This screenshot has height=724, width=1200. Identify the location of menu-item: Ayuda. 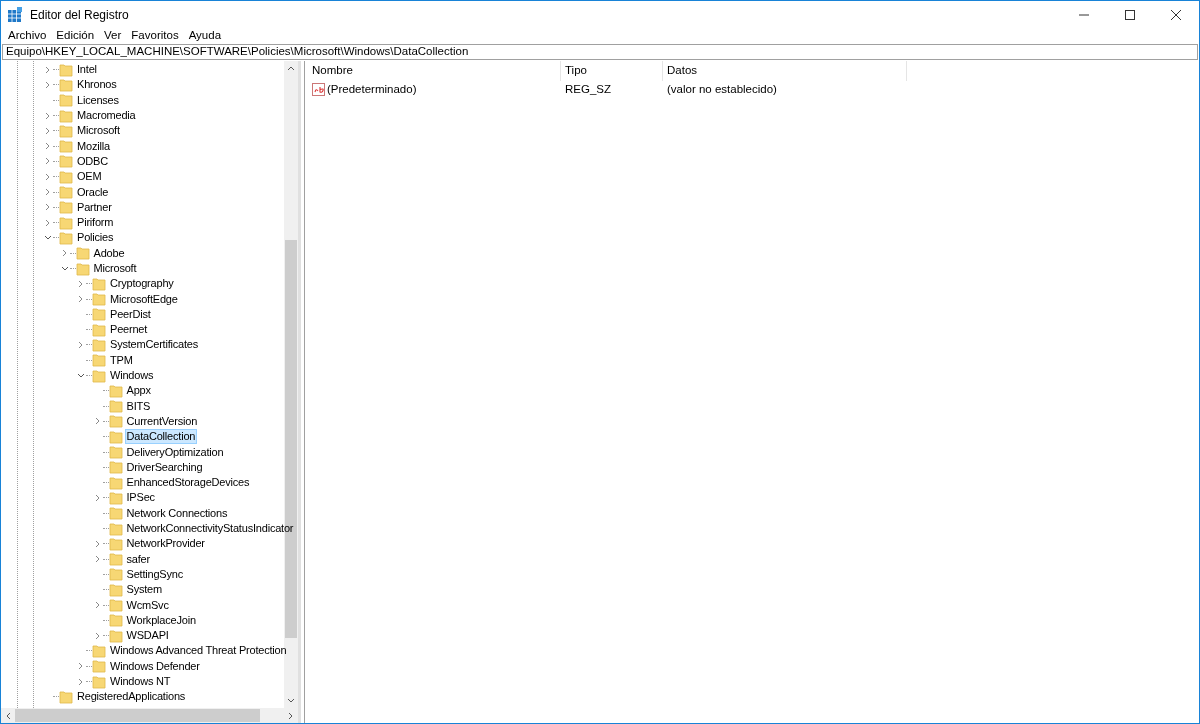
(205, 36).